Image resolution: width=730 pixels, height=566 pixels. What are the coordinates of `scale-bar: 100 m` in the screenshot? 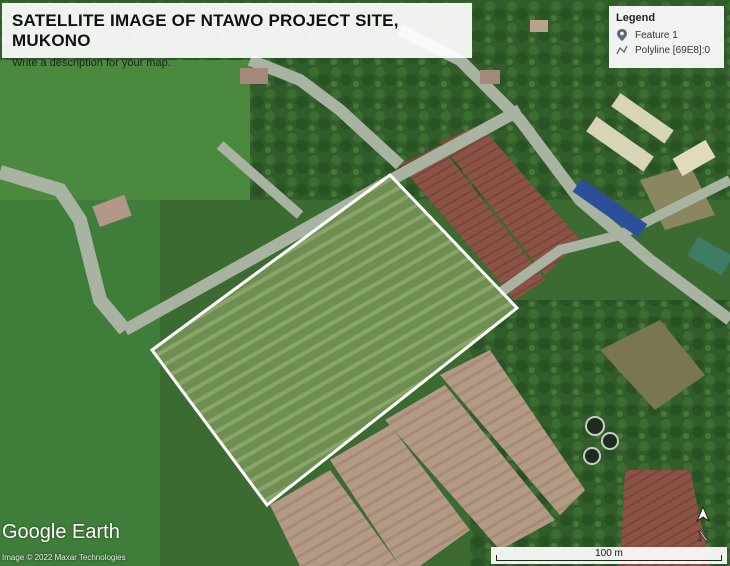 It's located at (609, 555).